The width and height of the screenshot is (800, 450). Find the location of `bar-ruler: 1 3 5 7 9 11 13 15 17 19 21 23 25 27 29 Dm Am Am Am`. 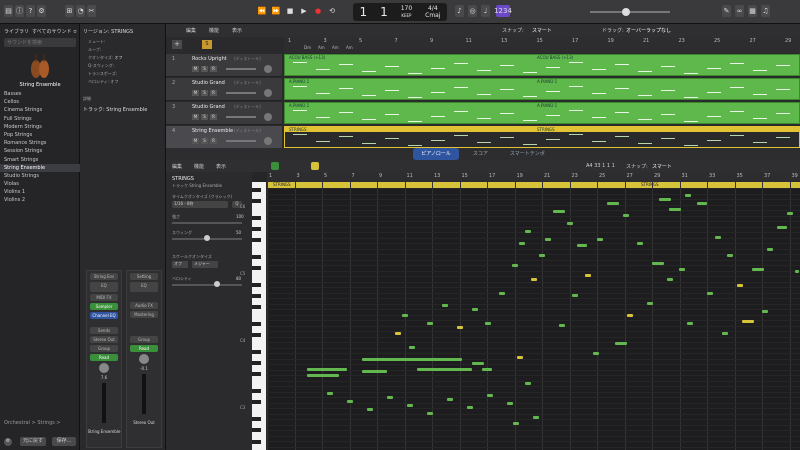

bar-ruler: 1 3 5 7 9 11 13 15 17 19 21 23 25 27 29 Dm Am Am Am is located at coordinates (542, 45).